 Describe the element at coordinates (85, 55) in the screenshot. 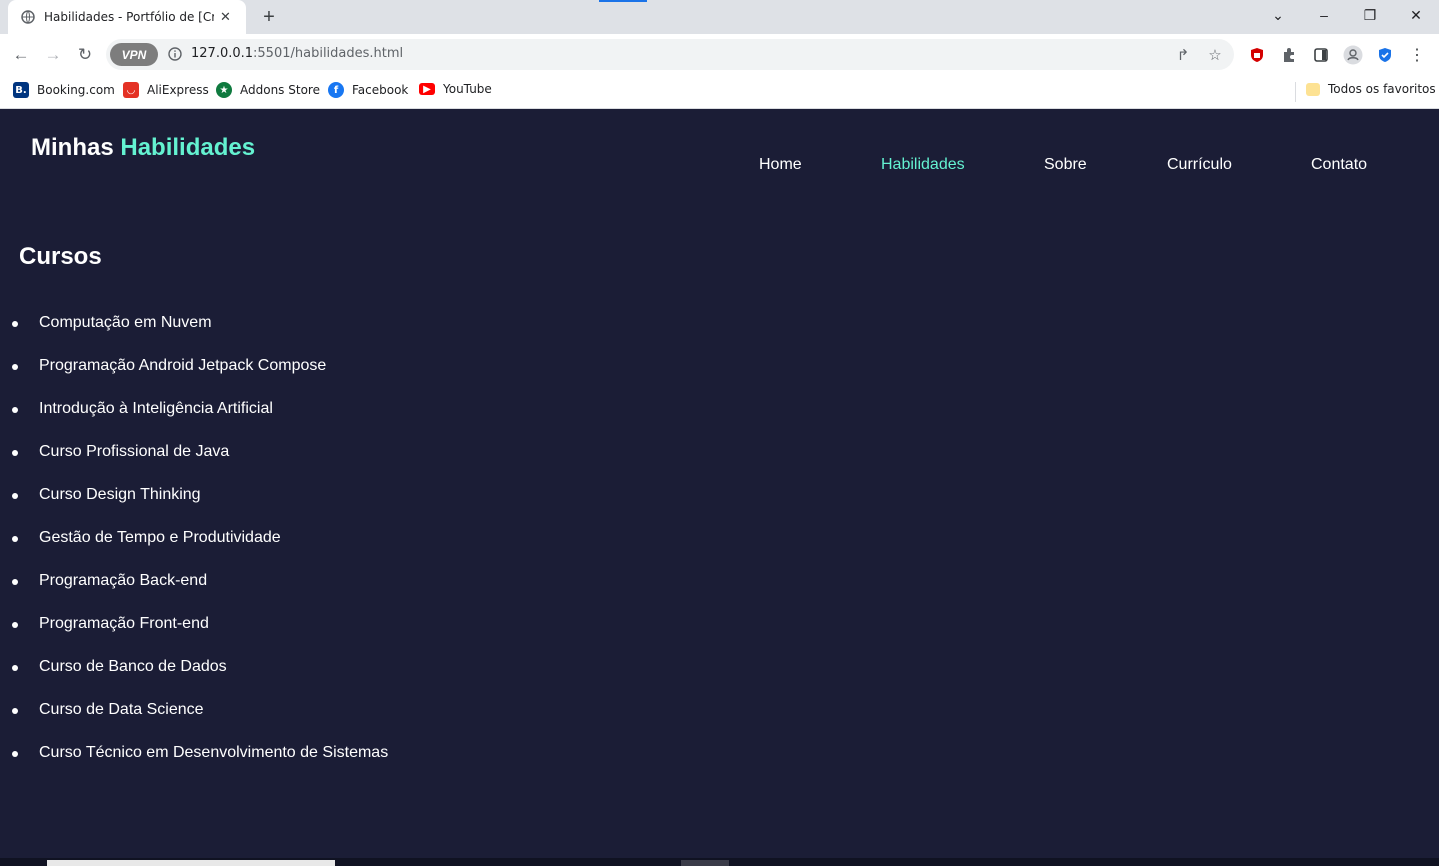

I see `reload-icon: ↻` at that location.